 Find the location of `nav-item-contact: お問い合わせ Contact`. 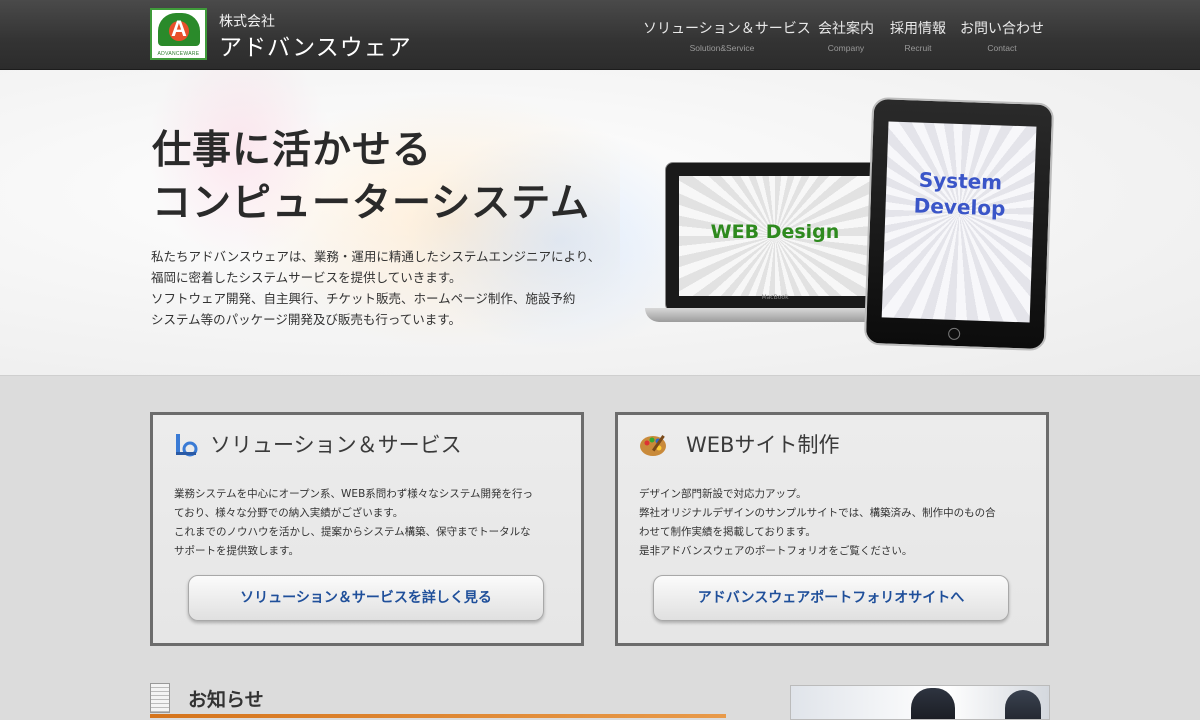

nav-item-contact: お問い合わせ Contact is located at coordinates (1002, 35).